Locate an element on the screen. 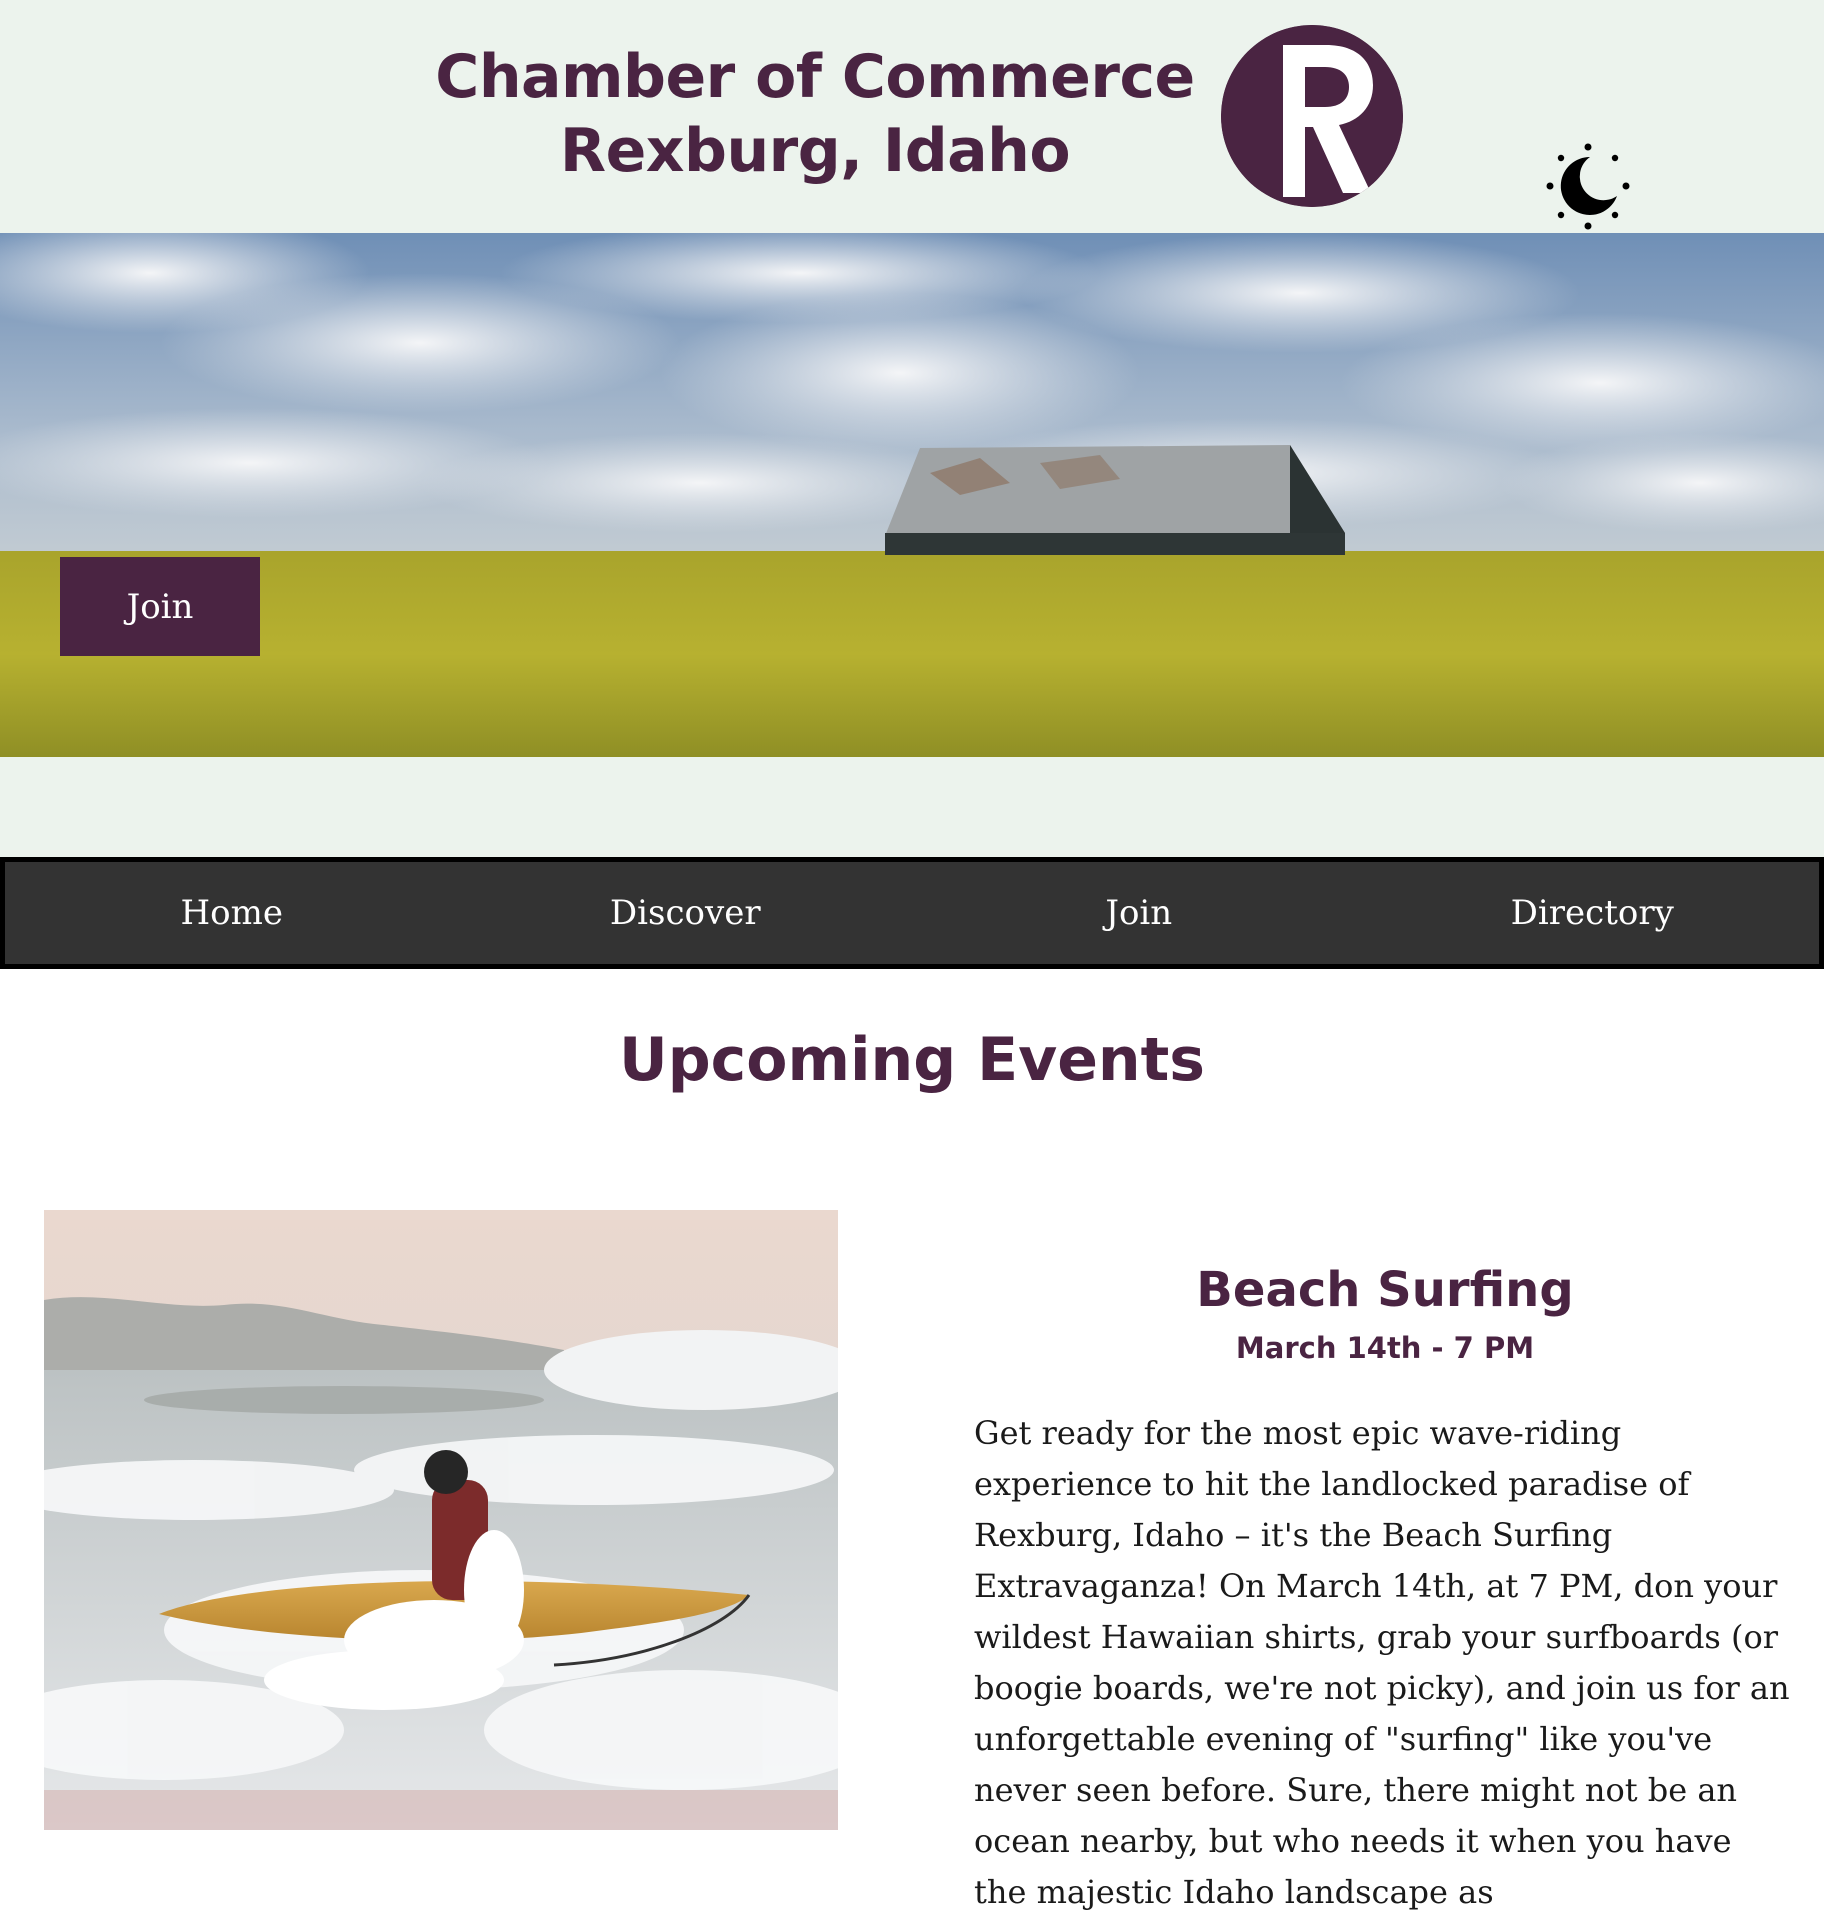 Image resolution: width=1824 pixels, height=1918 pixels. site-title: Chamber of Commerce Rexburg, Idaho is located at coordinates (815, 114).